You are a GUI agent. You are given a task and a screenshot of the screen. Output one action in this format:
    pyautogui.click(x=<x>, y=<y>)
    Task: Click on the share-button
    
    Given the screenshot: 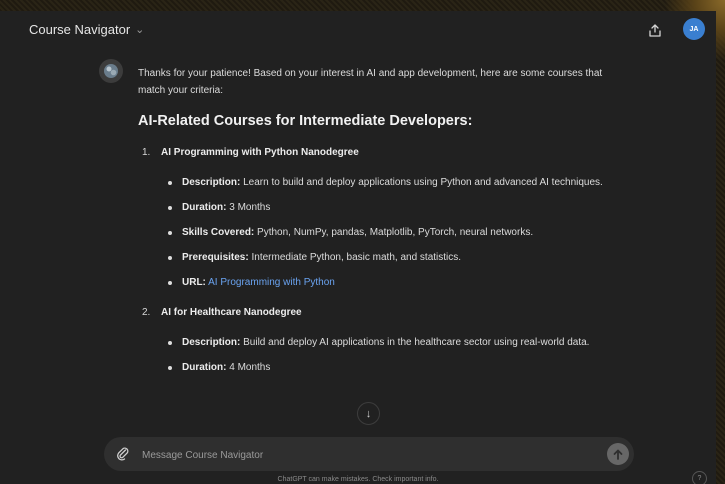 What is the action you would take?
    pyautogui.click(x=655, y=30)
    